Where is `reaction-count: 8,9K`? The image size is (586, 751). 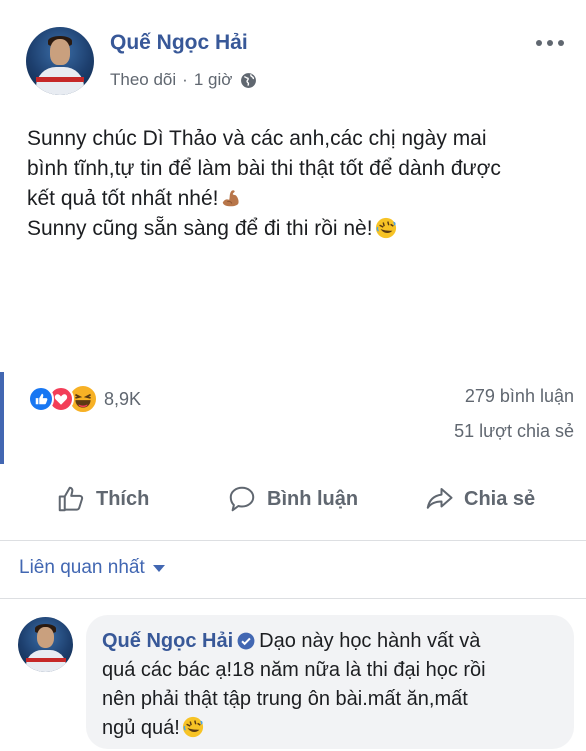
reaction-count: 8,9K is located at coordinates (123, 398).